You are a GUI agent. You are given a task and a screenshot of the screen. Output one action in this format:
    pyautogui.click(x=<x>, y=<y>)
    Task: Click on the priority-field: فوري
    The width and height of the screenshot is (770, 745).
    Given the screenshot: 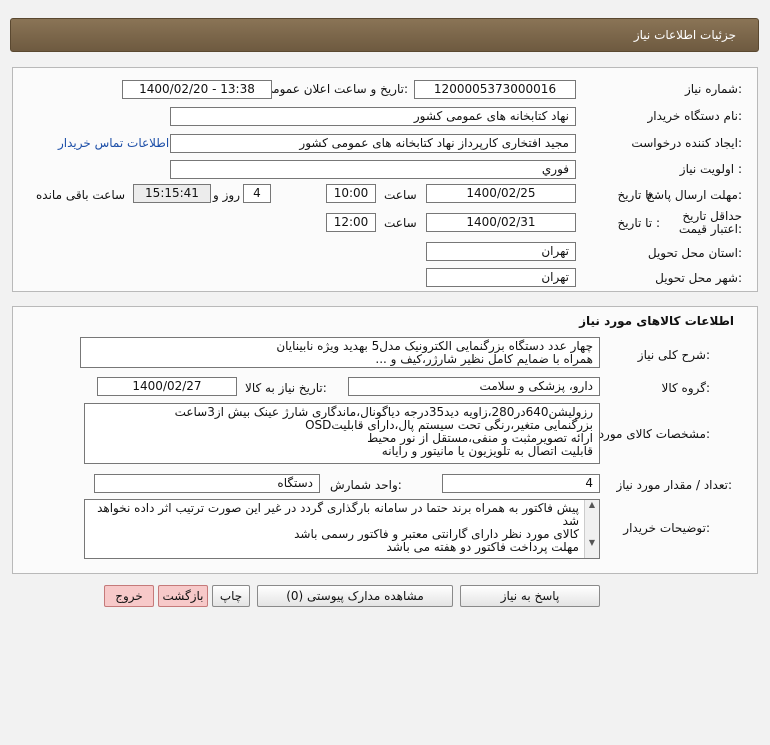 What is the action you would take?
    pyautogui.click(x=373, y=169)
    